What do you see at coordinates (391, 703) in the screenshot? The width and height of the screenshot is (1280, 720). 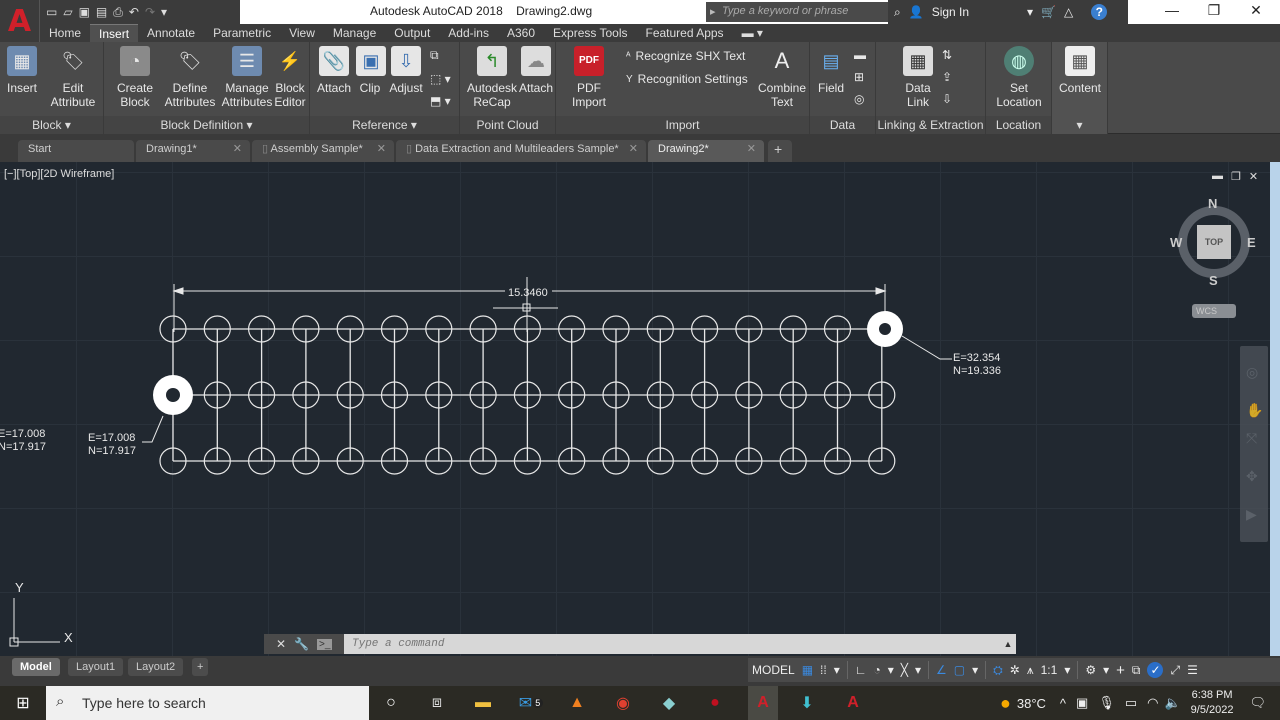 I see `cortana-icon: ○` at bounding box center [391, 703].